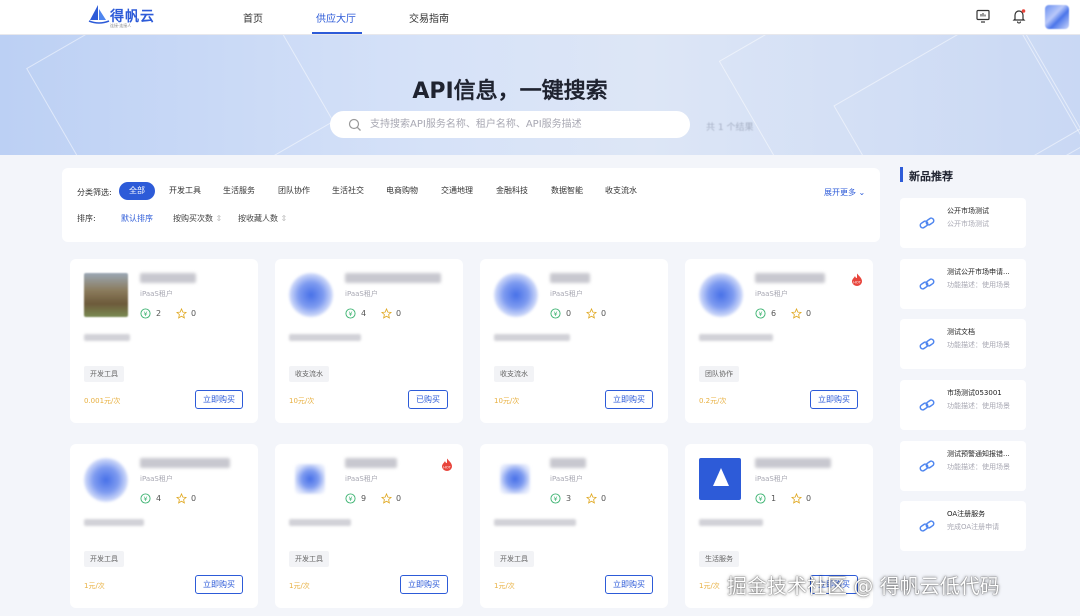  I want to click on purchase-count: 6, so click(774, 313).